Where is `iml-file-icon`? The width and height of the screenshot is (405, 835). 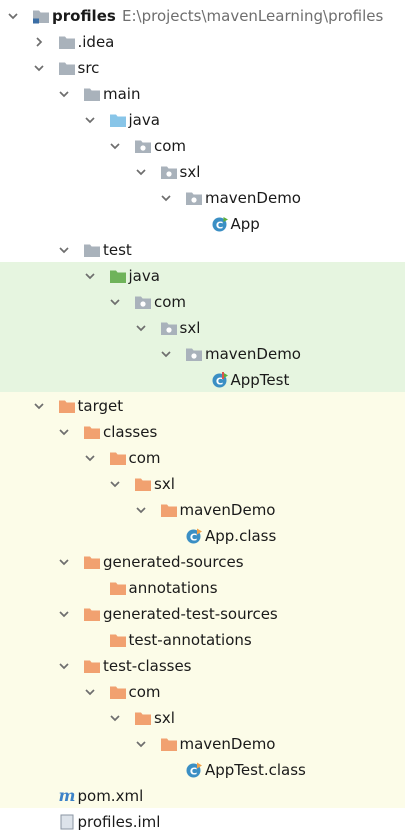
iml-file-icon is located at coordinates (67, 822).